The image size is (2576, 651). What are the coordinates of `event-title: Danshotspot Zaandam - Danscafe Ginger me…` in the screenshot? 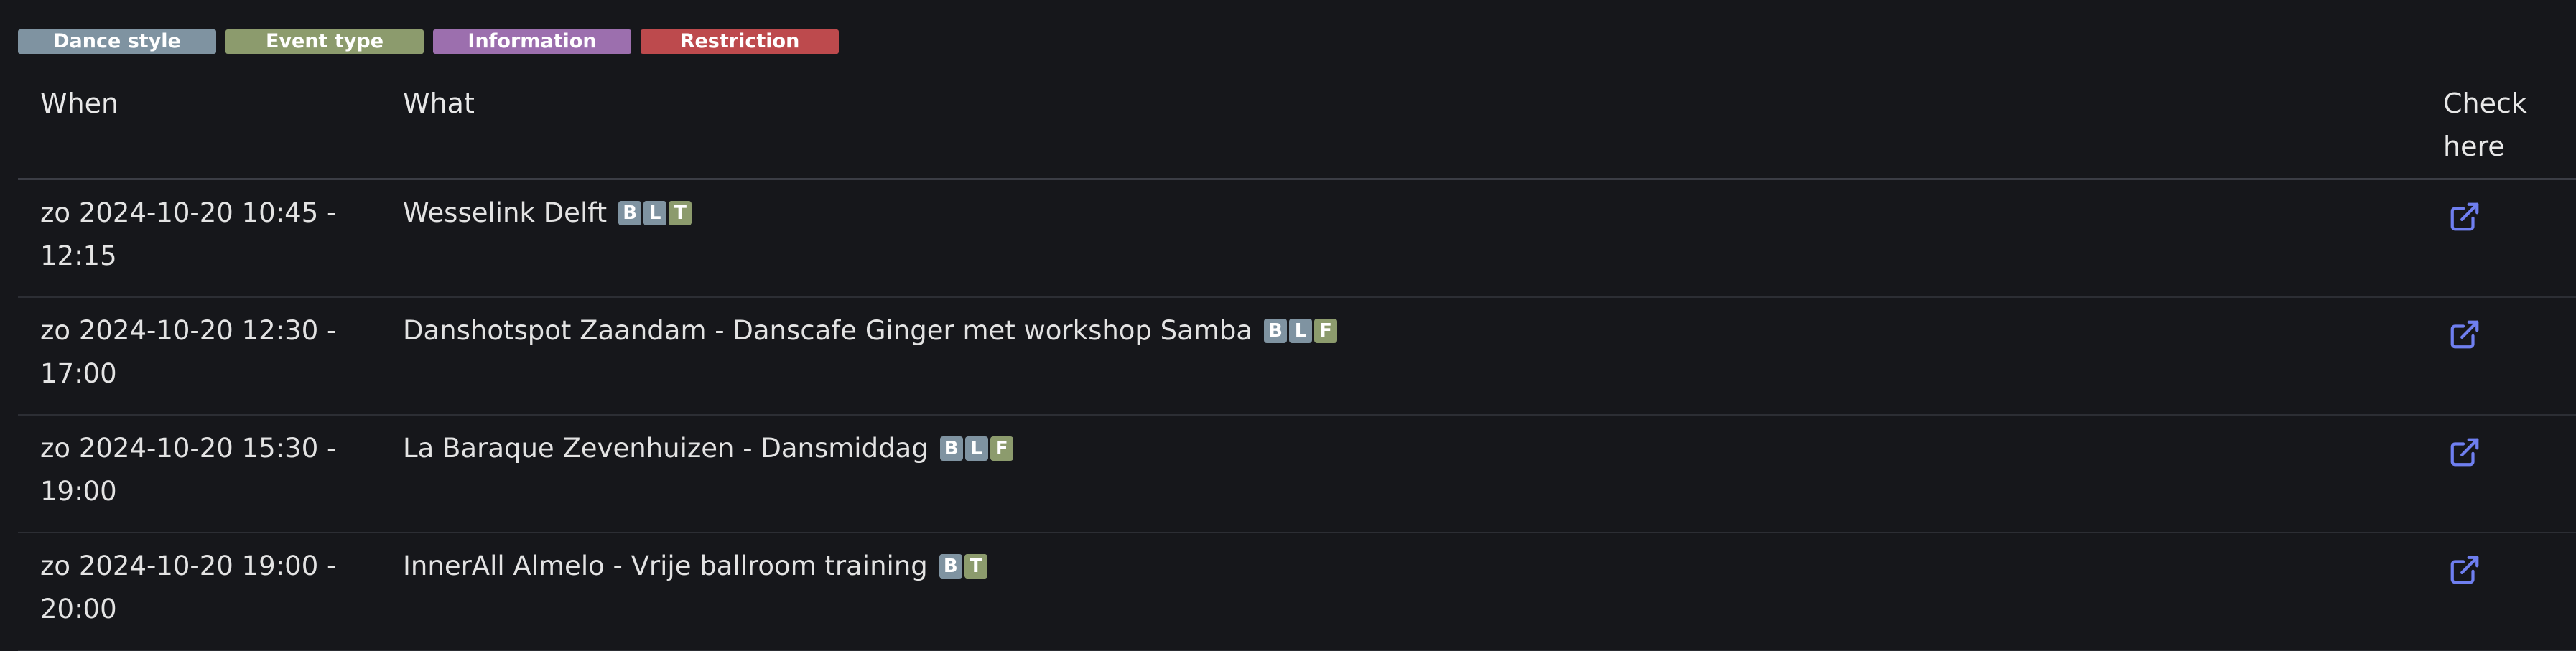 It's located at (828, 330).